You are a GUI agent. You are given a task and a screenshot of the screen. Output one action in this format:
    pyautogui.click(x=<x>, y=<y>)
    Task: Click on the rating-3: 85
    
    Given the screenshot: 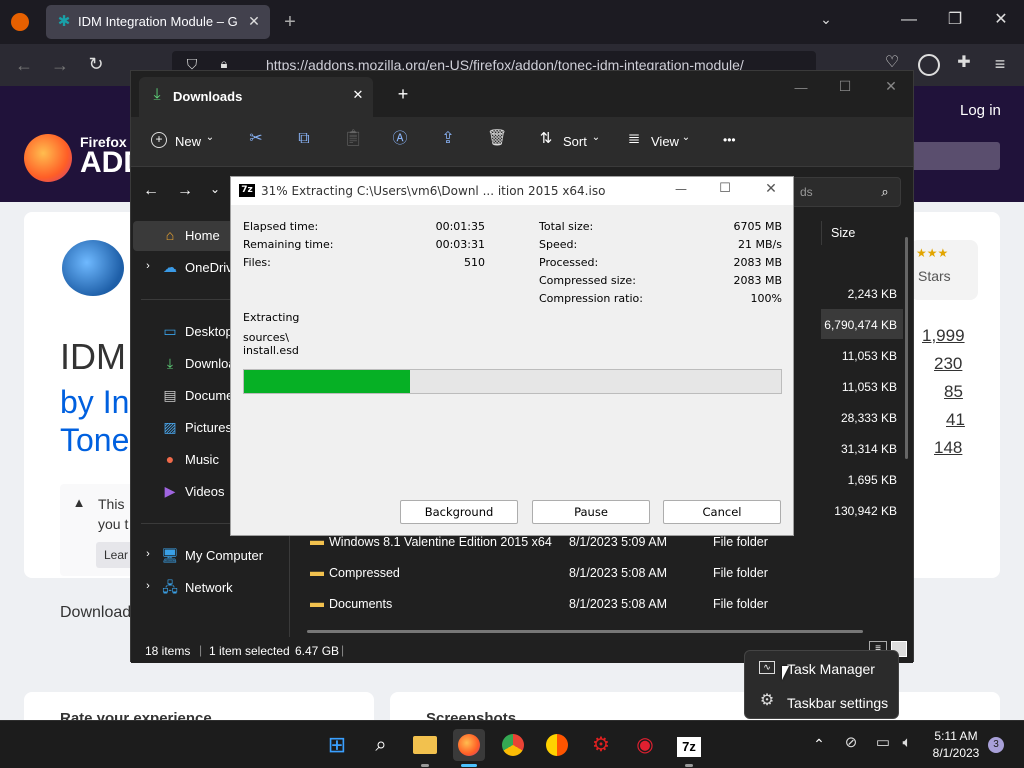 What is the action you would take?
    pyautogui.click(x=953, y=392)
    